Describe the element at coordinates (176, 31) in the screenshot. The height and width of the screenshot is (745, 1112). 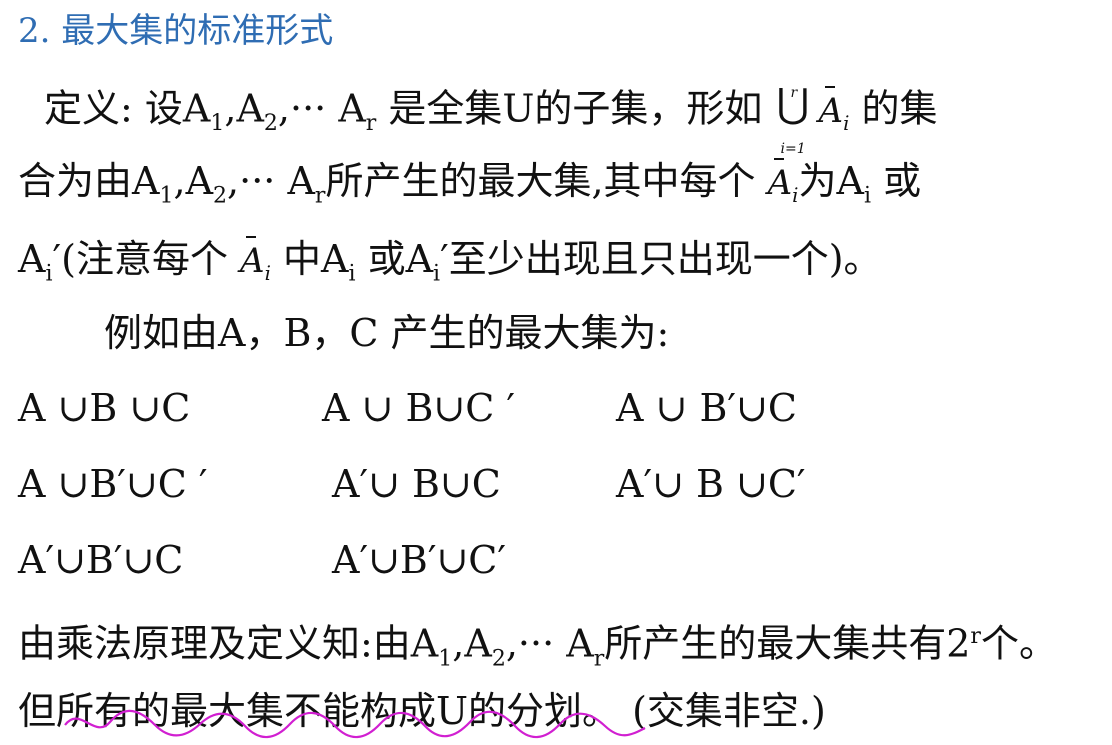
I see `section-heading: 2. 最大集的标准形式` at that location.